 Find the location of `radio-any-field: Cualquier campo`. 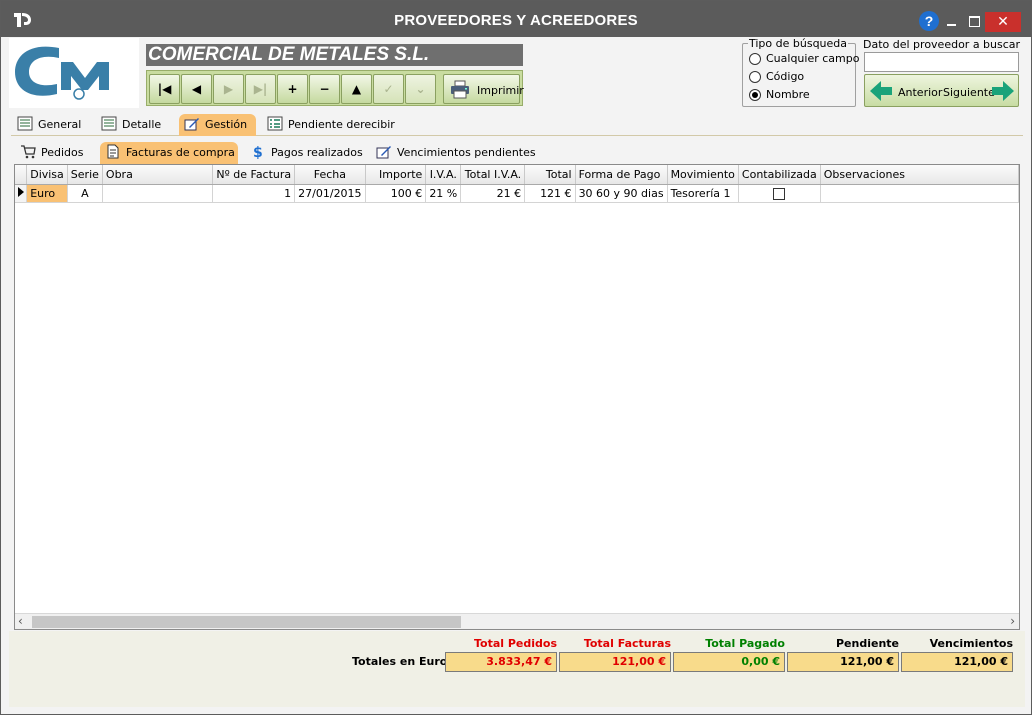

radio-any-field: Cualquier campo is located at coordinates (804, 59).